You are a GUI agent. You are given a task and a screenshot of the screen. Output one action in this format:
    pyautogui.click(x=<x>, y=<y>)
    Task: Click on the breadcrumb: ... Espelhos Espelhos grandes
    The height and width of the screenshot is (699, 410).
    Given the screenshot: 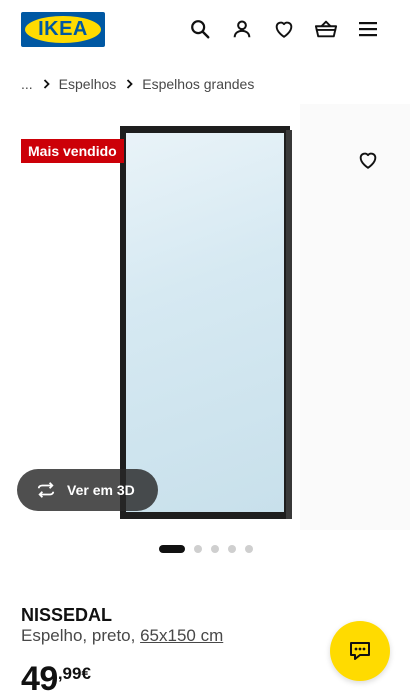 What is the action you would take?
    pyautogui.click(x=137, y=84)
    